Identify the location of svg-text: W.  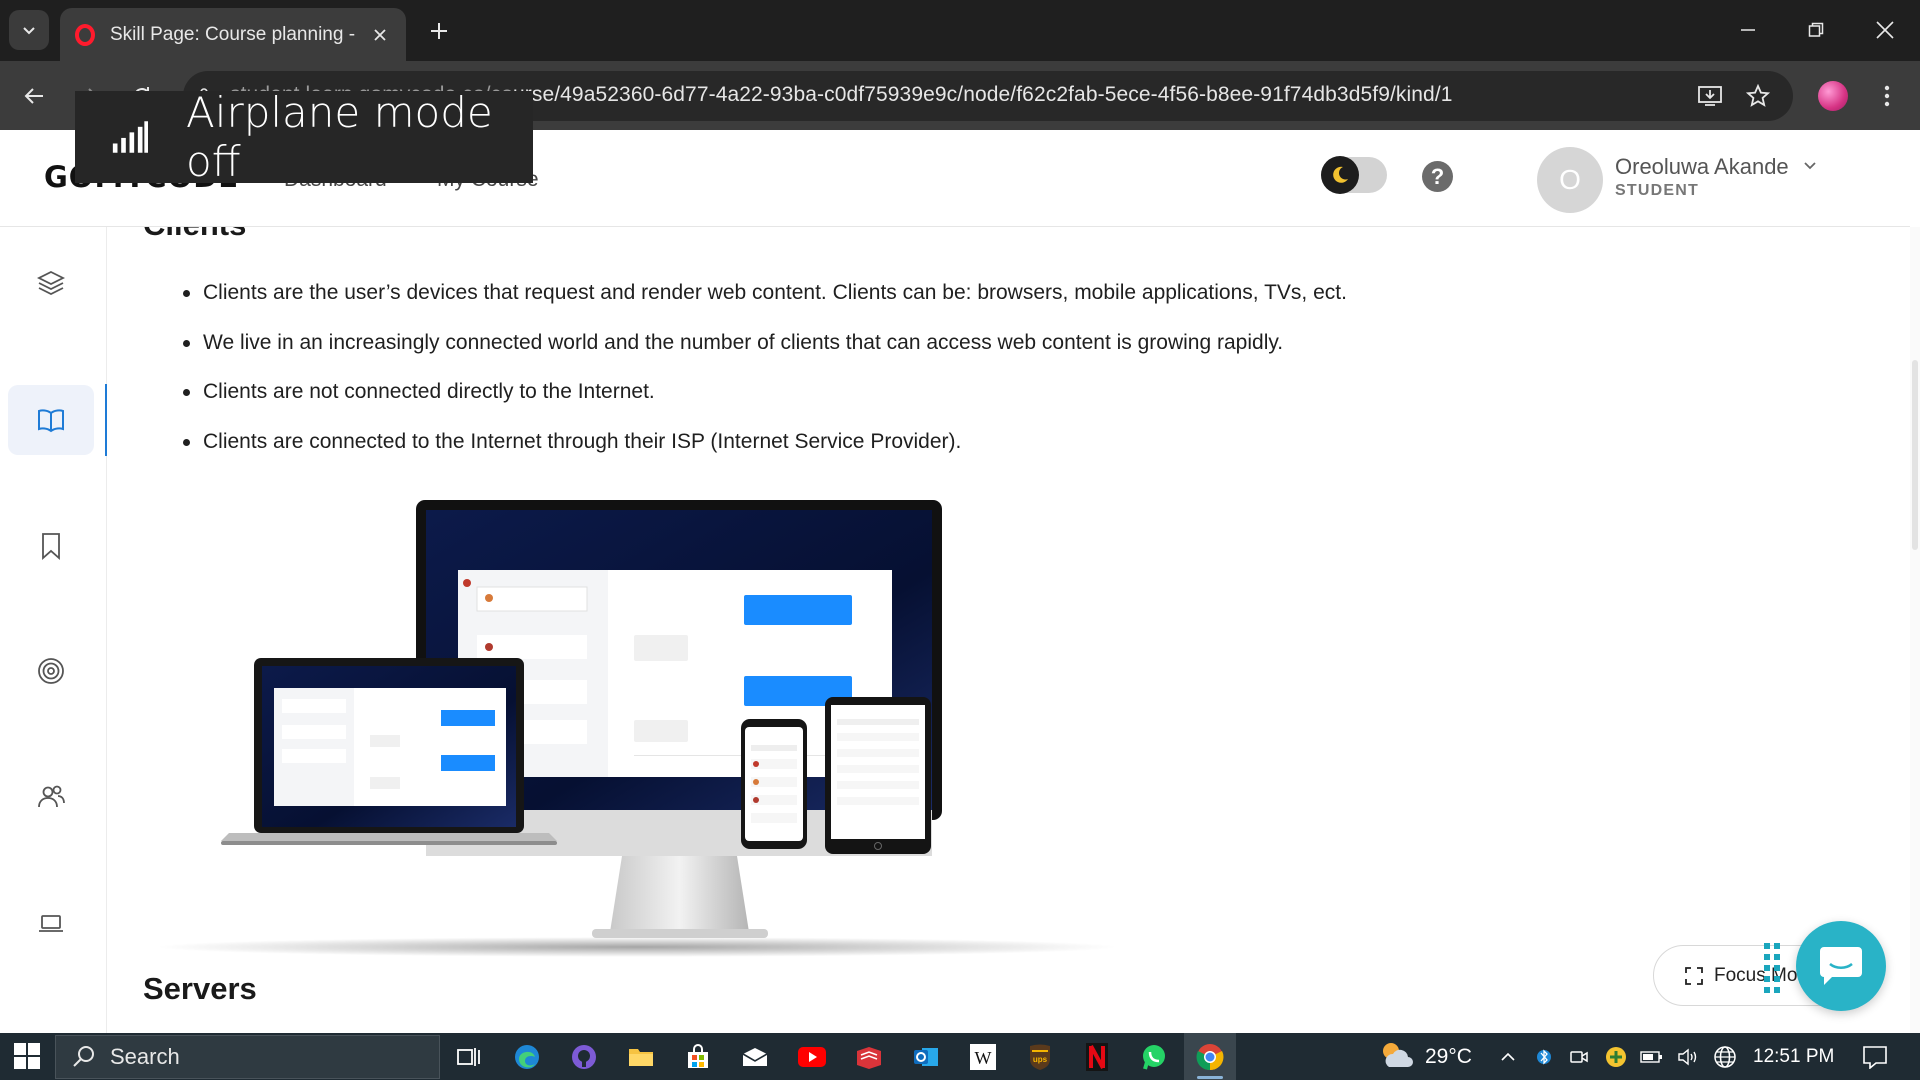
(983, 1058).